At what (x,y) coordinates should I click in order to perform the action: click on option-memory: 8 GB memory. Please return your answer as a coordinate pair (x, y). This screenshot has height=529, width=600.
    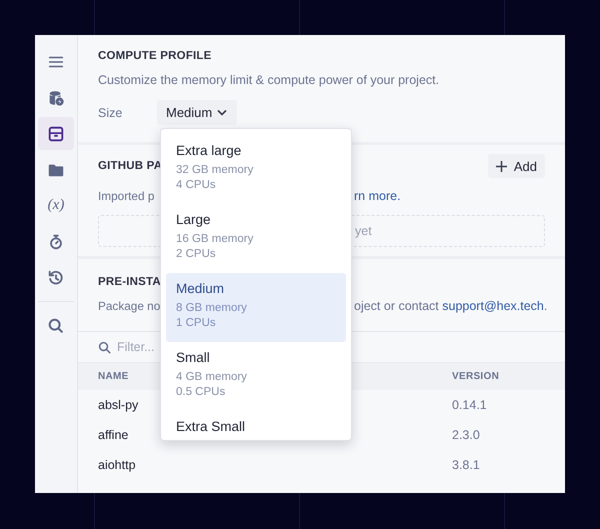
    Looking at the image, I should click on (211, 308).